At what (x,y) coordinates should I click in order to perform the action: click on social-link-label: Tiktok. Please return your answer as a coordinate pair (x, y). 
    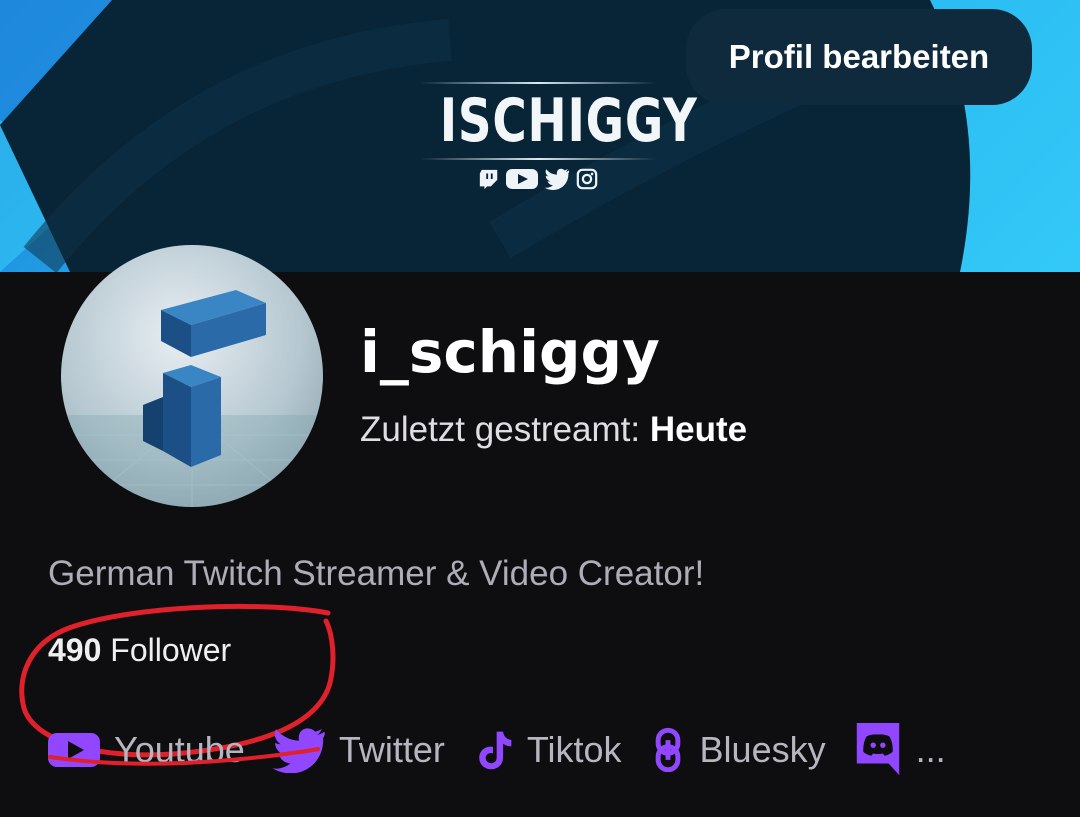
    Looking at the image, I should click on (574, 749).